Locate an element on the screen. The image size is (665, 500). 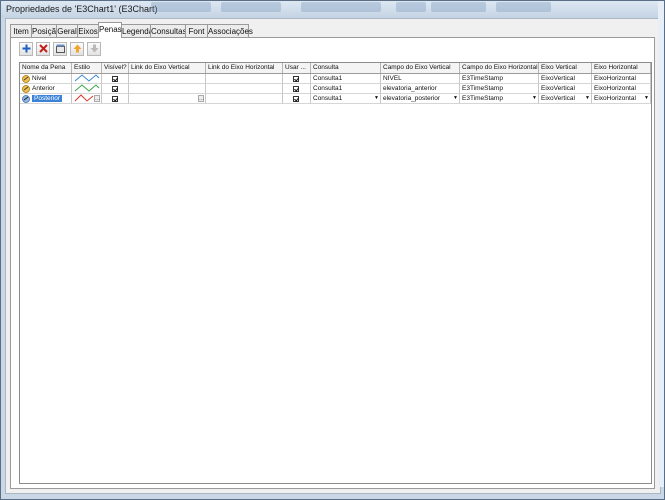
pen-name-cell: Anterior is located at coordinates (46, 89).